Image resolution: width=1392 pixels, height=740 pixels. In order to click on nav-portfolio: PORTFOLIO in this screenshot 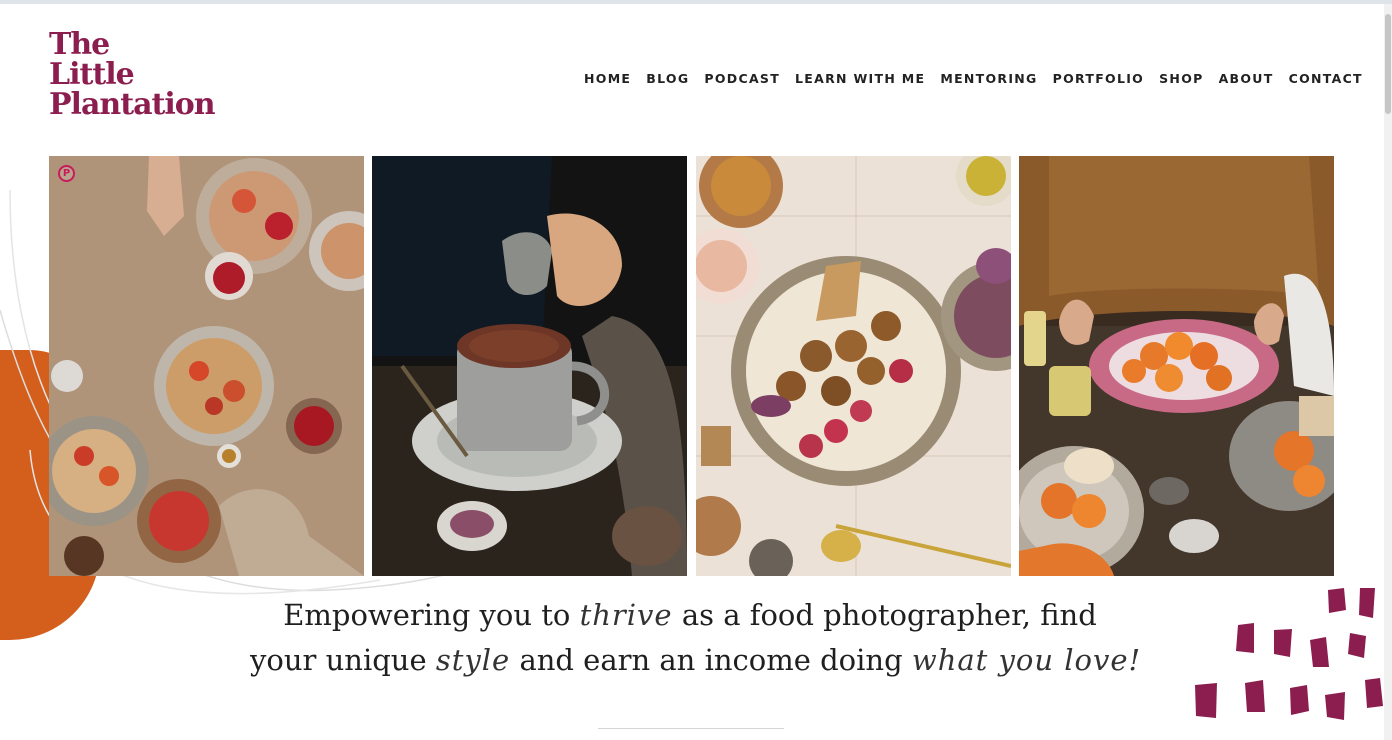, I will do `click(1099, 78)`.